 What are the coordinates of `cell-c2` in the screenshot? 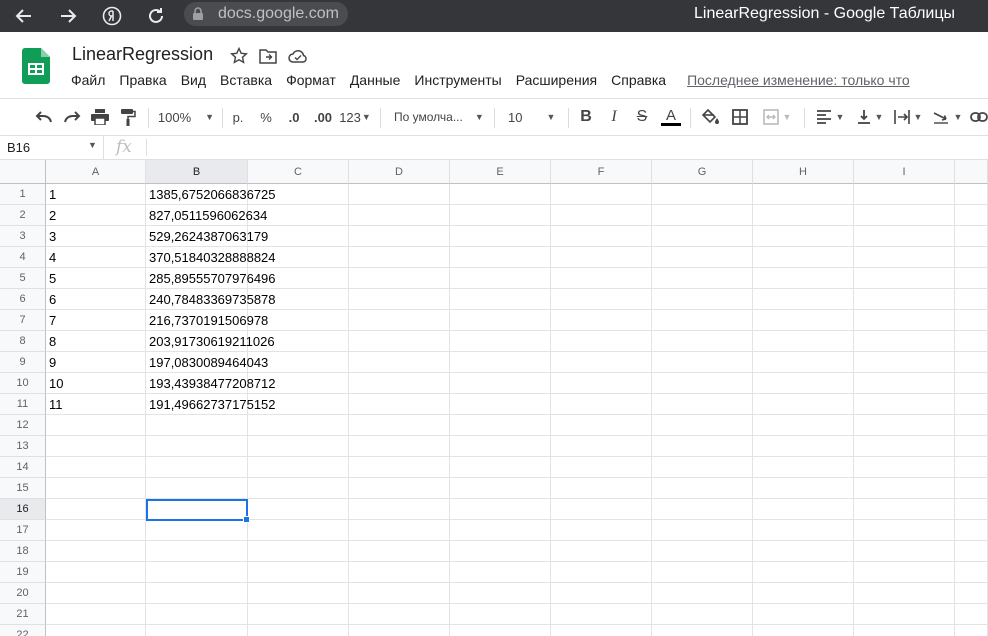 It's located at (298, 215).